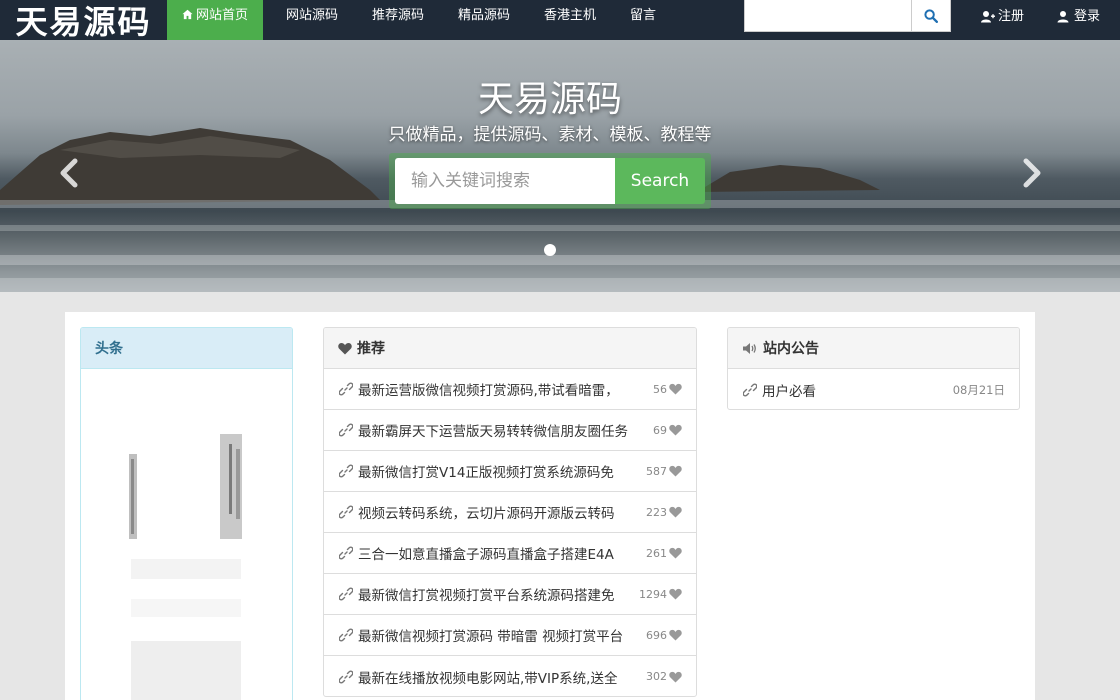 The width and height of the screenshot is (1120, 700). What do you see at coordinates (1063, 16) in the screenshot?
I see `user-icon` at bounding box center [1063, 16].